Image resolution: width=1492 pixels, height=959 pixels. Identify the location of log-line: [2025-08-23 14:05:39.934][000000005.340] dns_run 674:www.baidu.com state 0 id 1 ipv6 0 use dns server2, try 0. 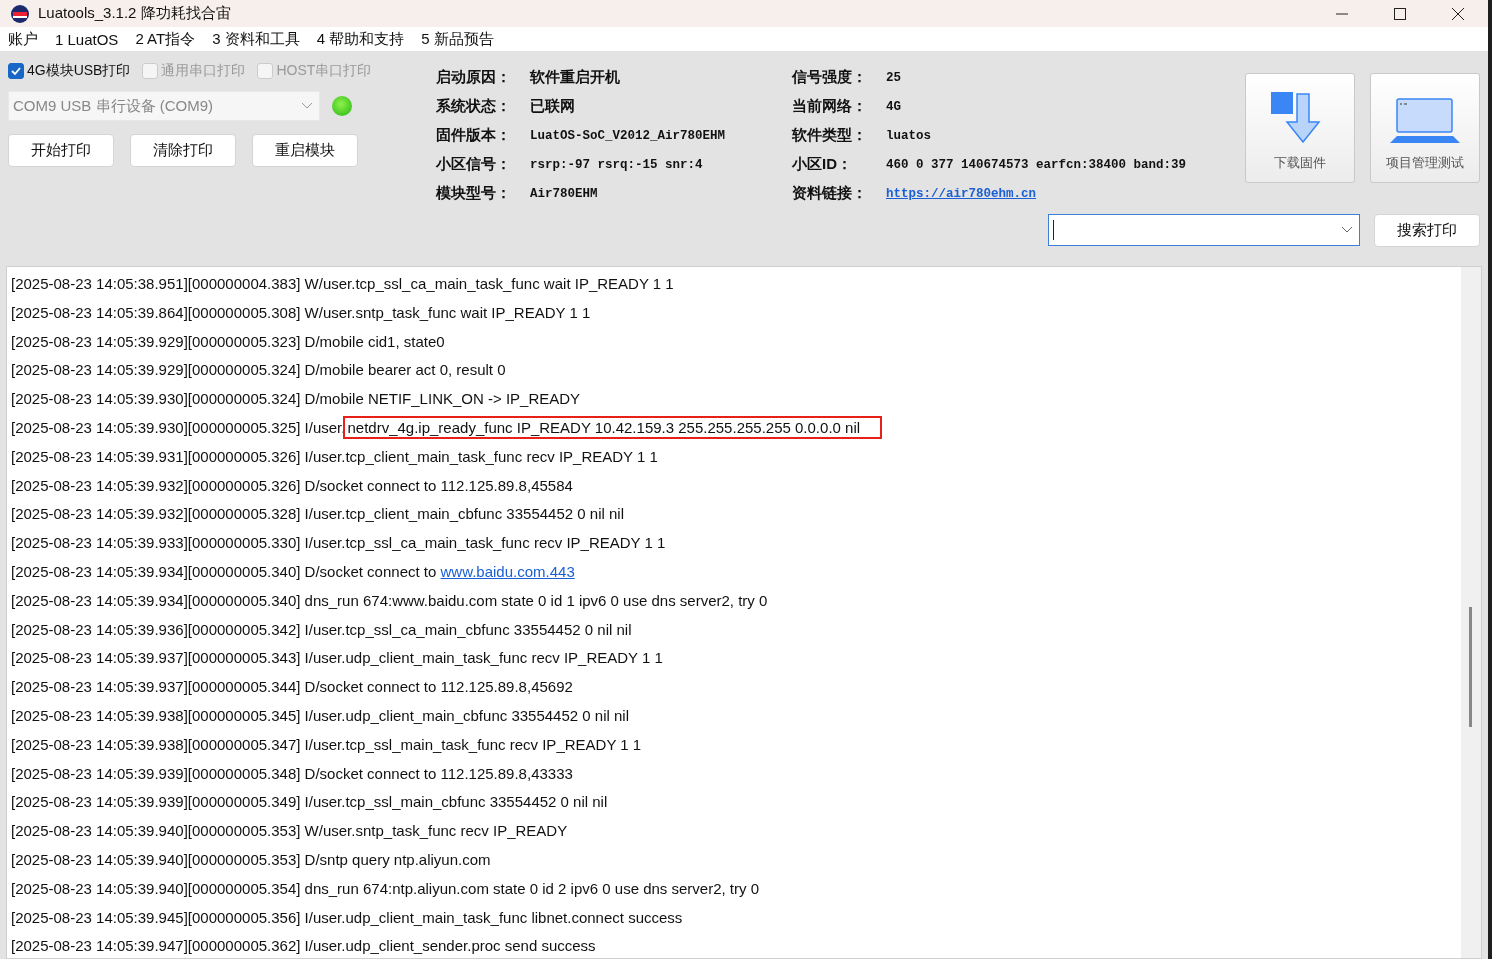
(390, 600).